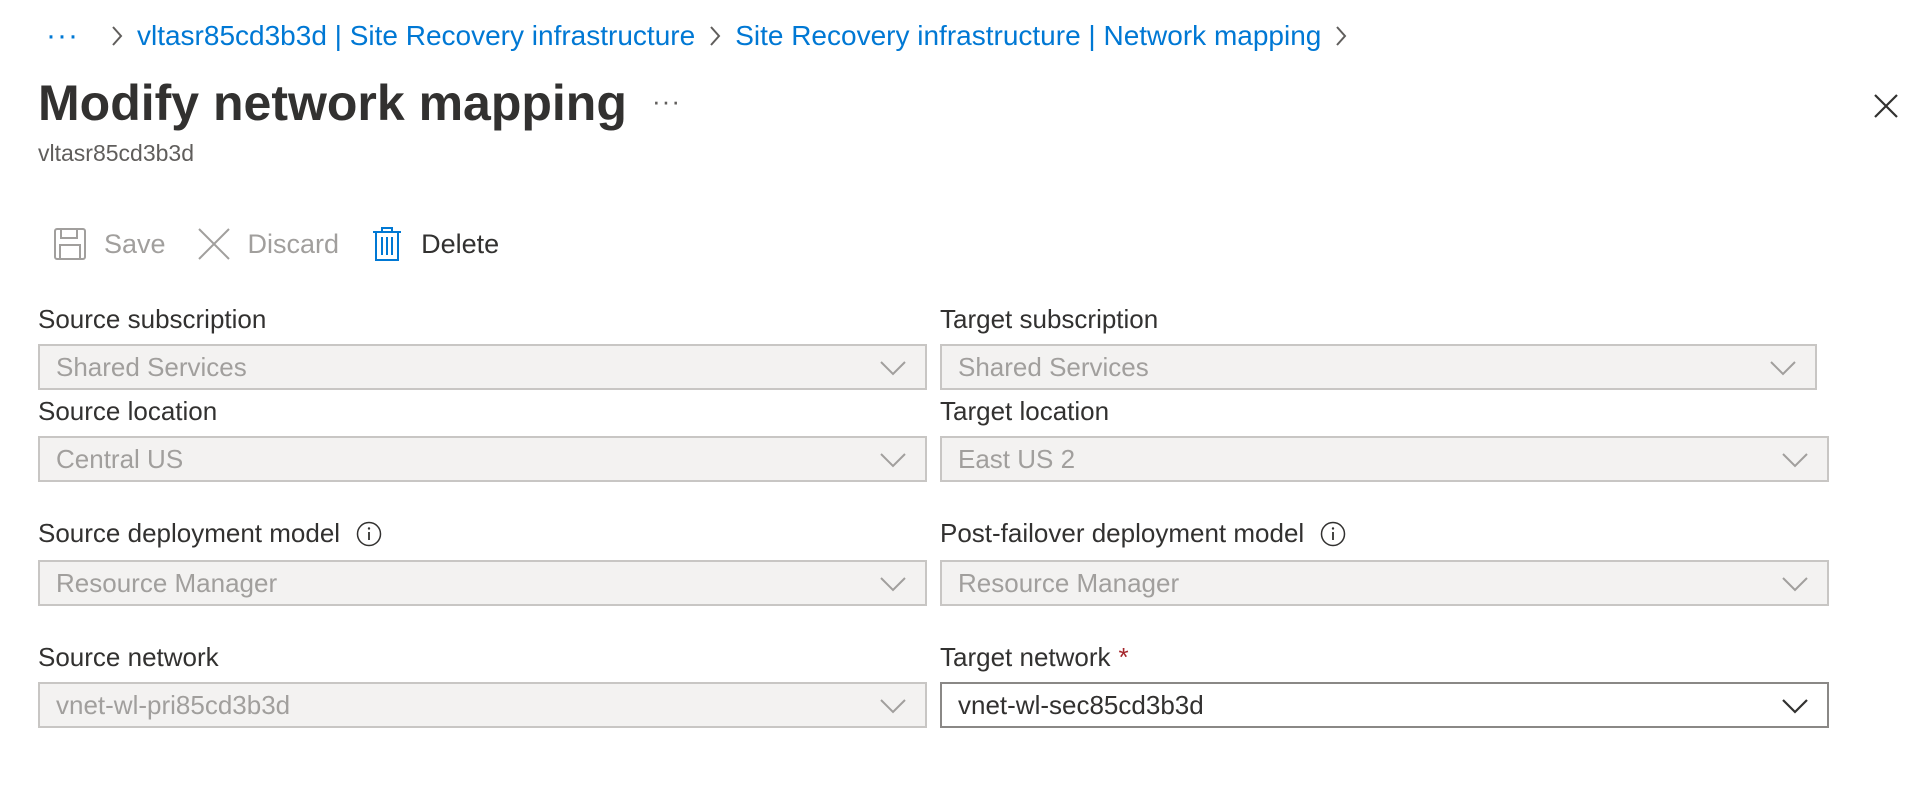 This screenshot has width=1924, height=810. I want to click on target-subscription-value: Shared Services, so click(1053, 366).